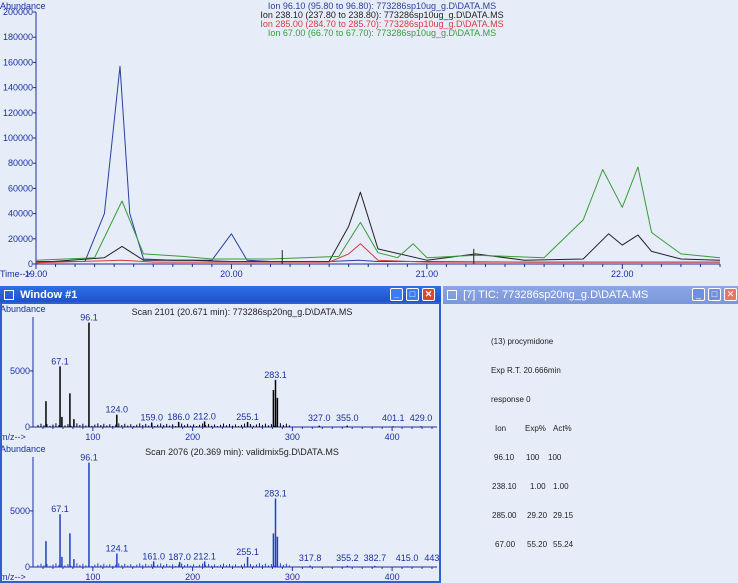  I want to click on y-tick-label: 60000, so click(20, 188).